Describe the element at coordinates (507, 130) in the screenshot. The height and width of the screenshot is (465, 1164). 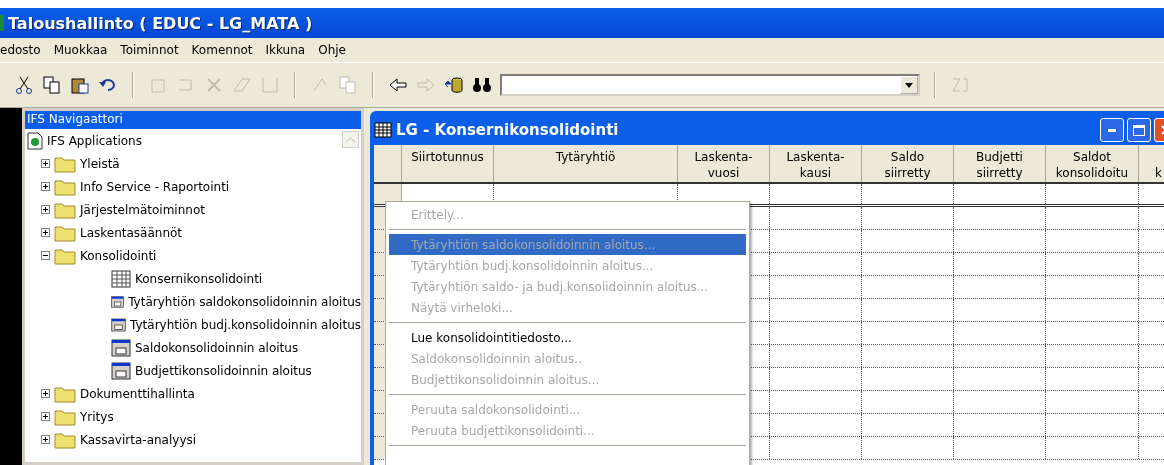
I see `window-title: LG - Konsernikonsolidointi` at that location.